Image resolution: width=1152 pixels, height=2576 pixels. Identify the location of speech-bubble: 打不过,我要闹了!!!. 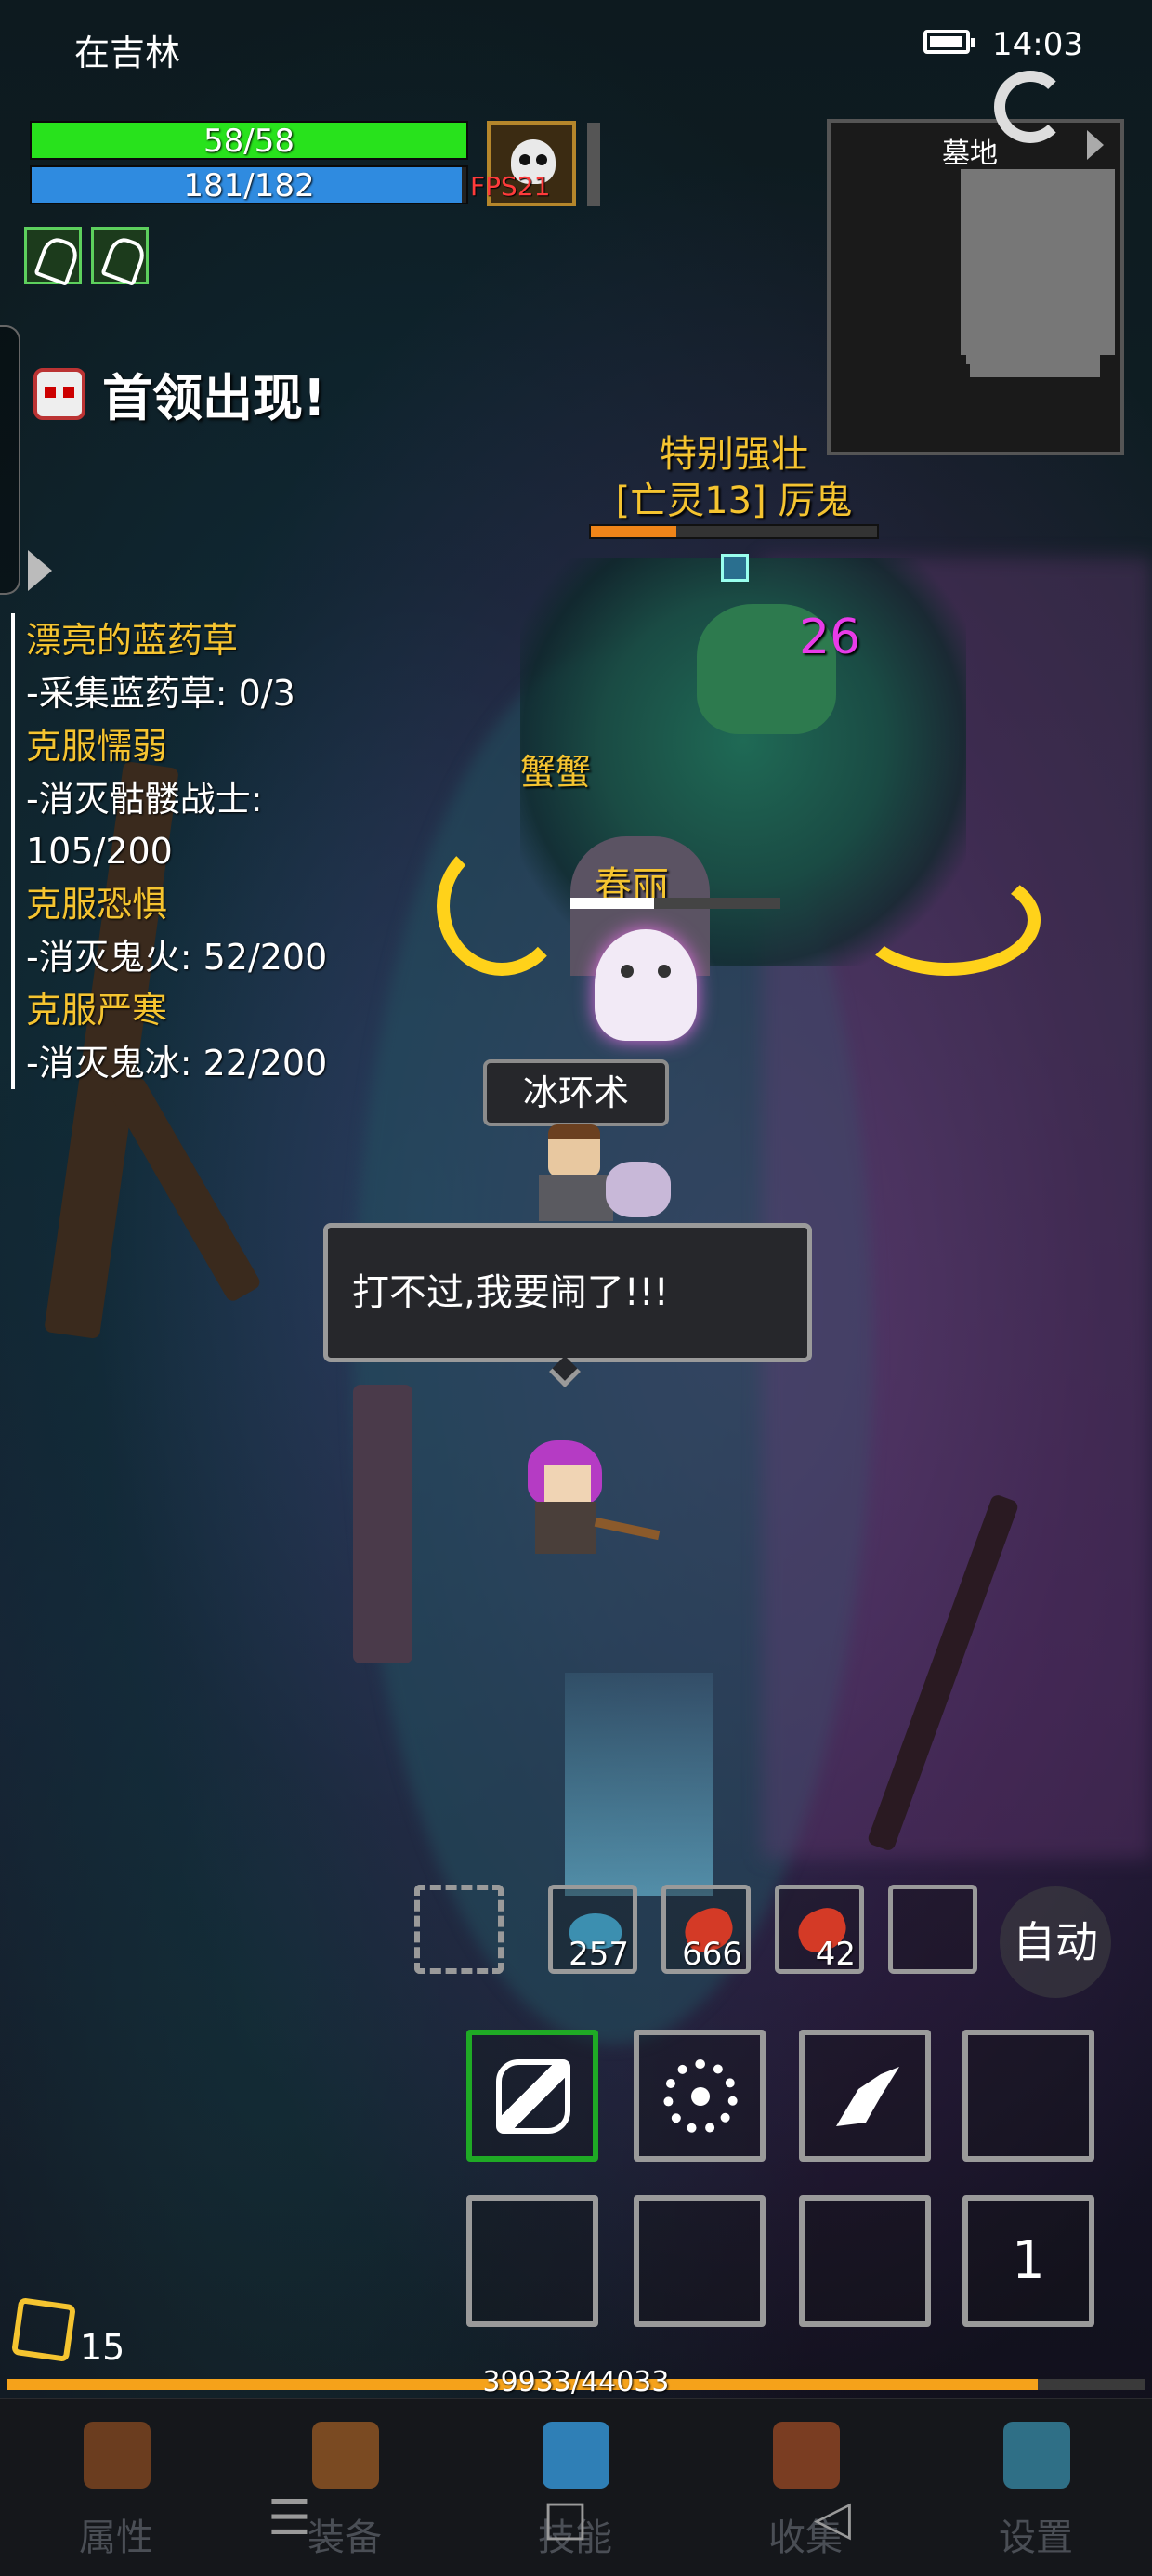
(567, 1292).